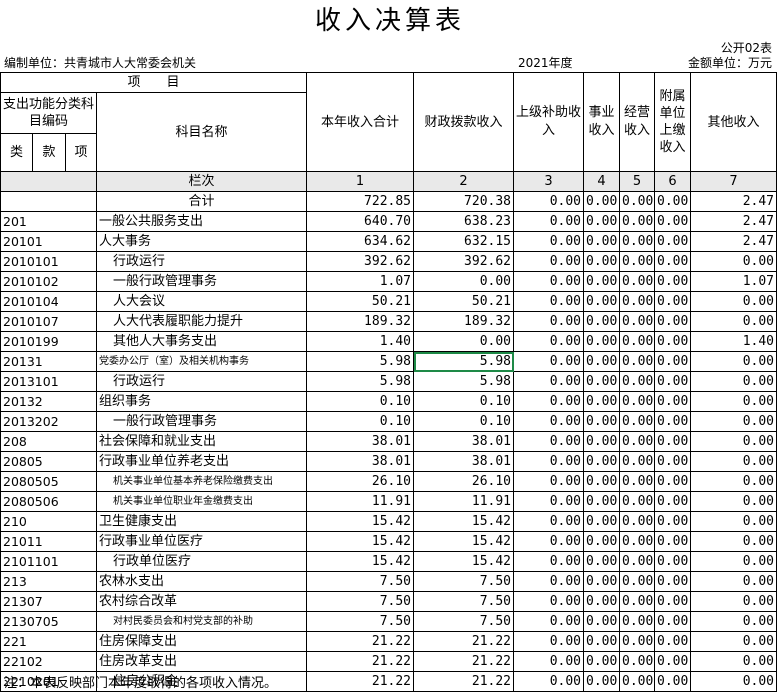 This screenshot has width=780, height=697. I want to click on row-value-2: 7.50, so click(464, 621).